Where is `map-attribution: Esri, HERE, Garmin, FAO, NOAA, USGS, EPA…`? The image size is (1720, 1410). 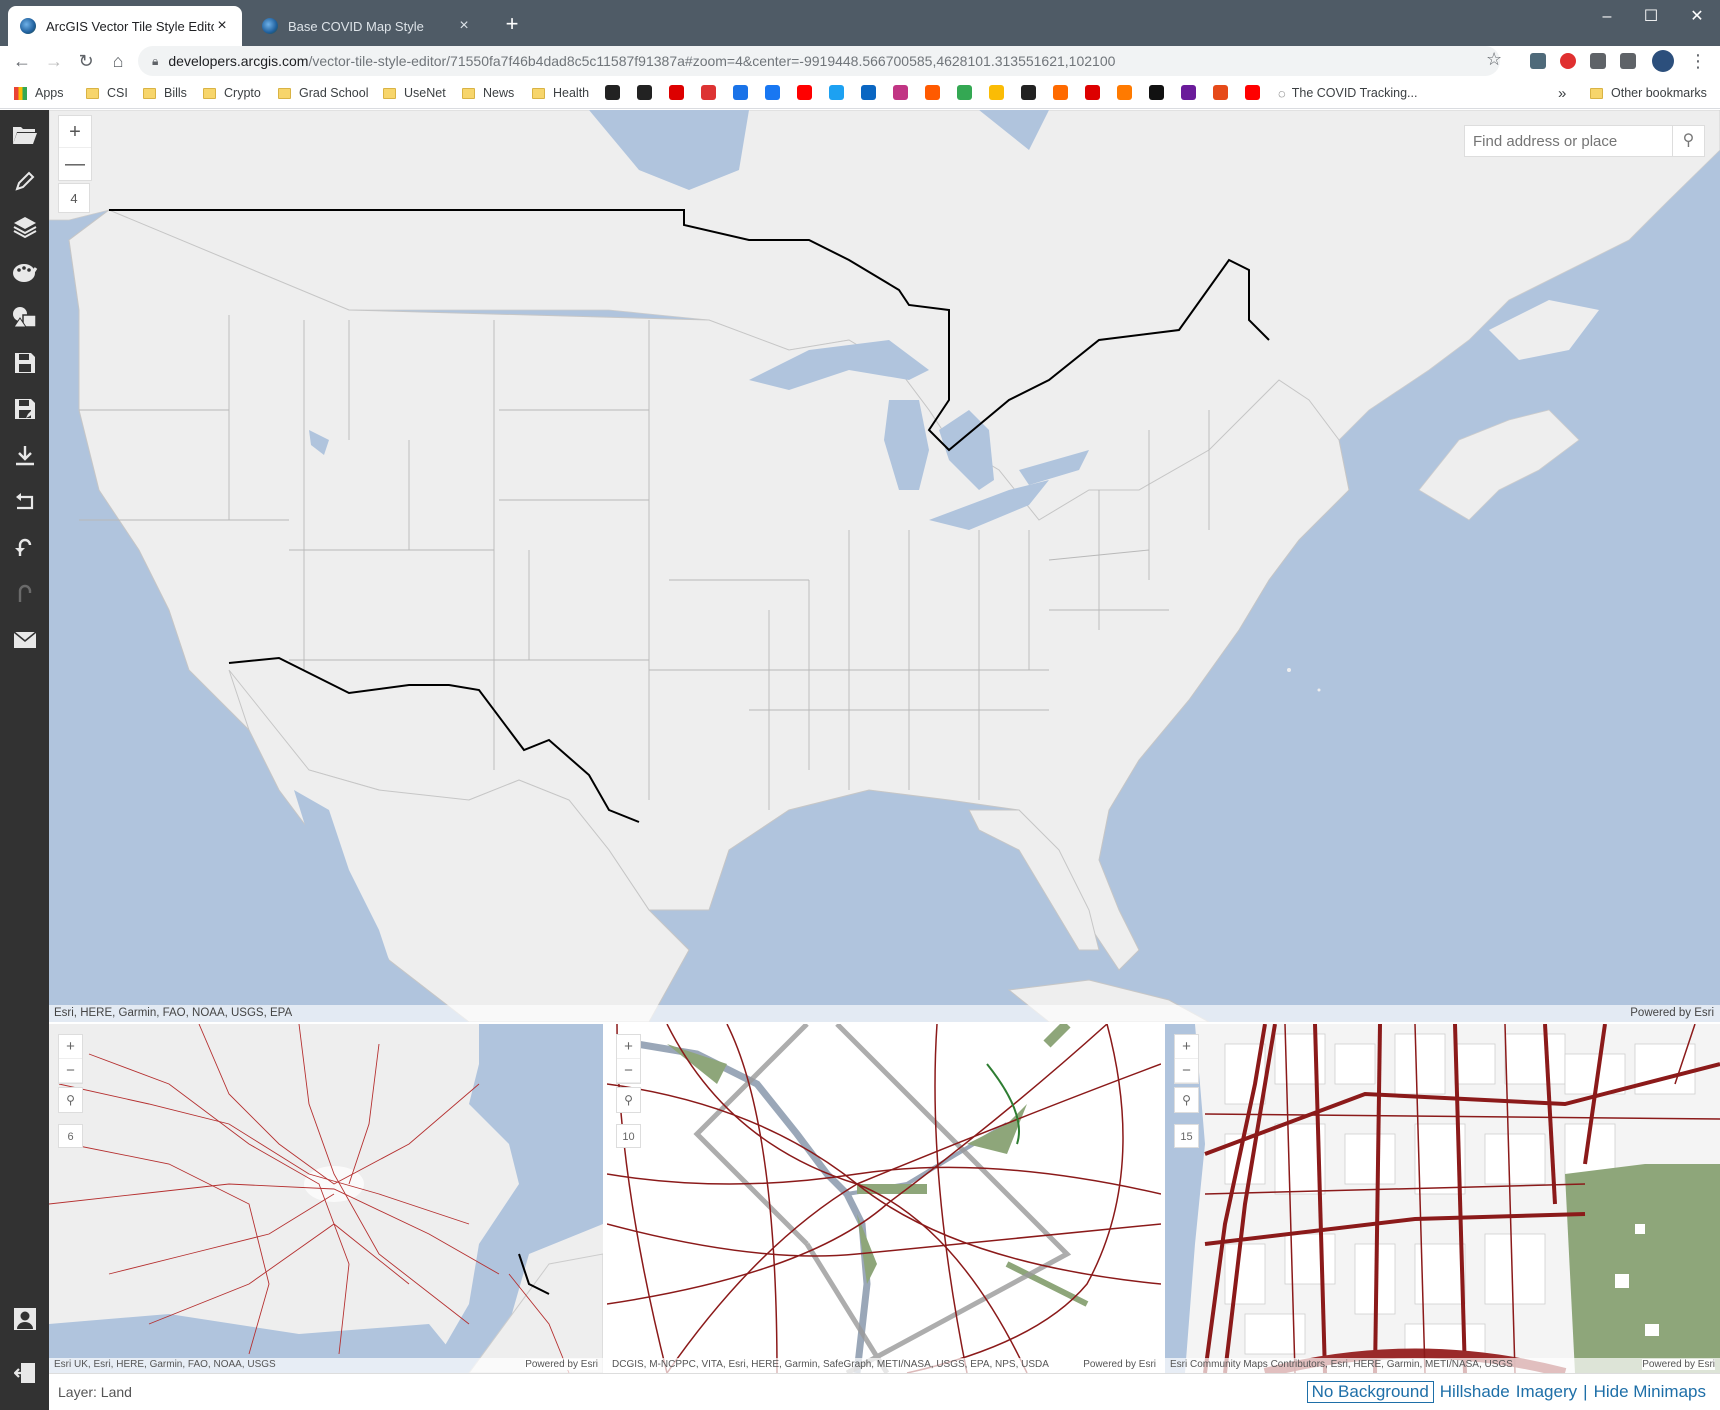 map-attribution: Esri, HERE, Garmin, FAO, NOAA, USGS, EPA… is located at coordinates (884, 1013).